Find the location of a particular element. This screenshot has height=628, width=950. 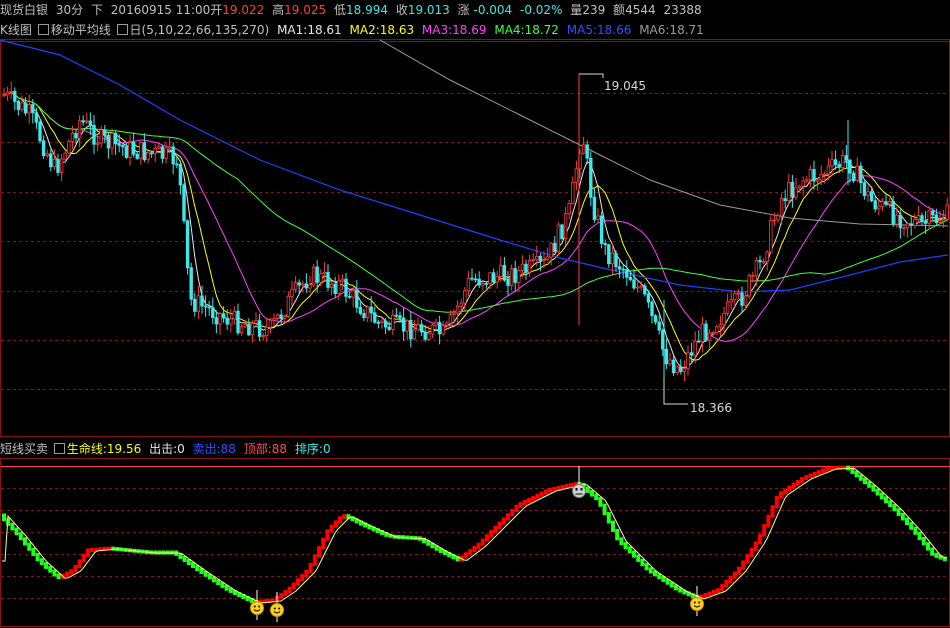

skull-face-icon is located at coordinates (579, 482).